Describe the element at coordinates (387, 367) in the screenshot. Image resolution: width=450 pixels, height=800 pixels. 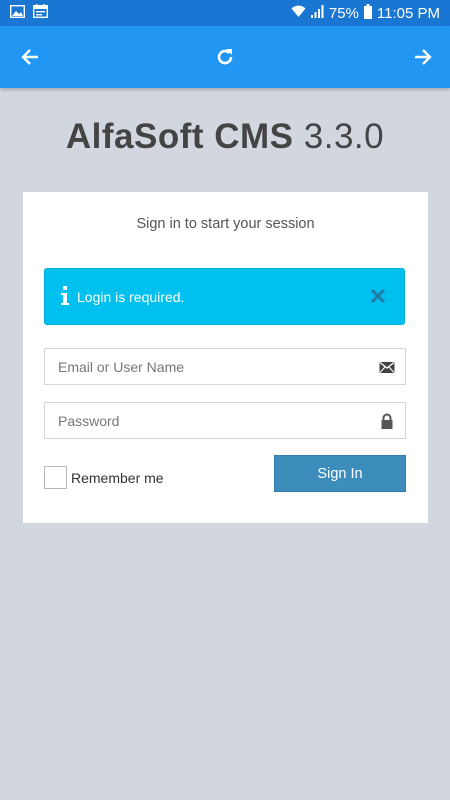
I see `envelope-icon` at that location.